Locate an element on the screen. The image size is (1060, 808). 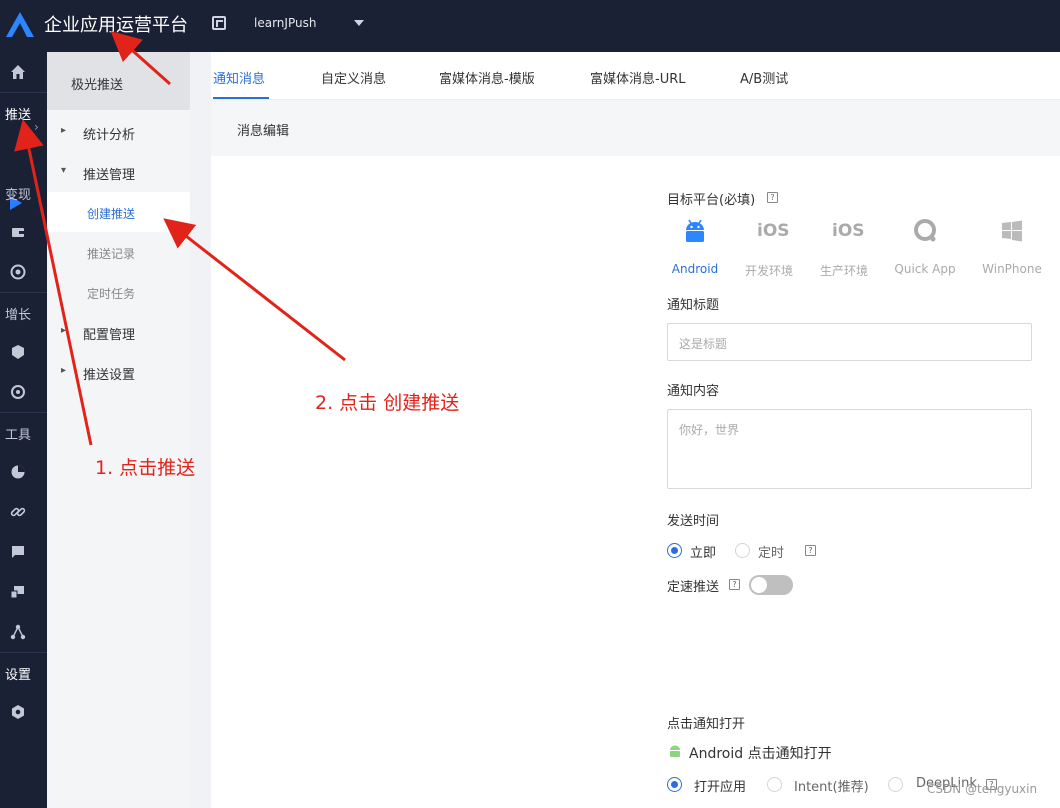
logo-icon is located at coordinates (20, 24).